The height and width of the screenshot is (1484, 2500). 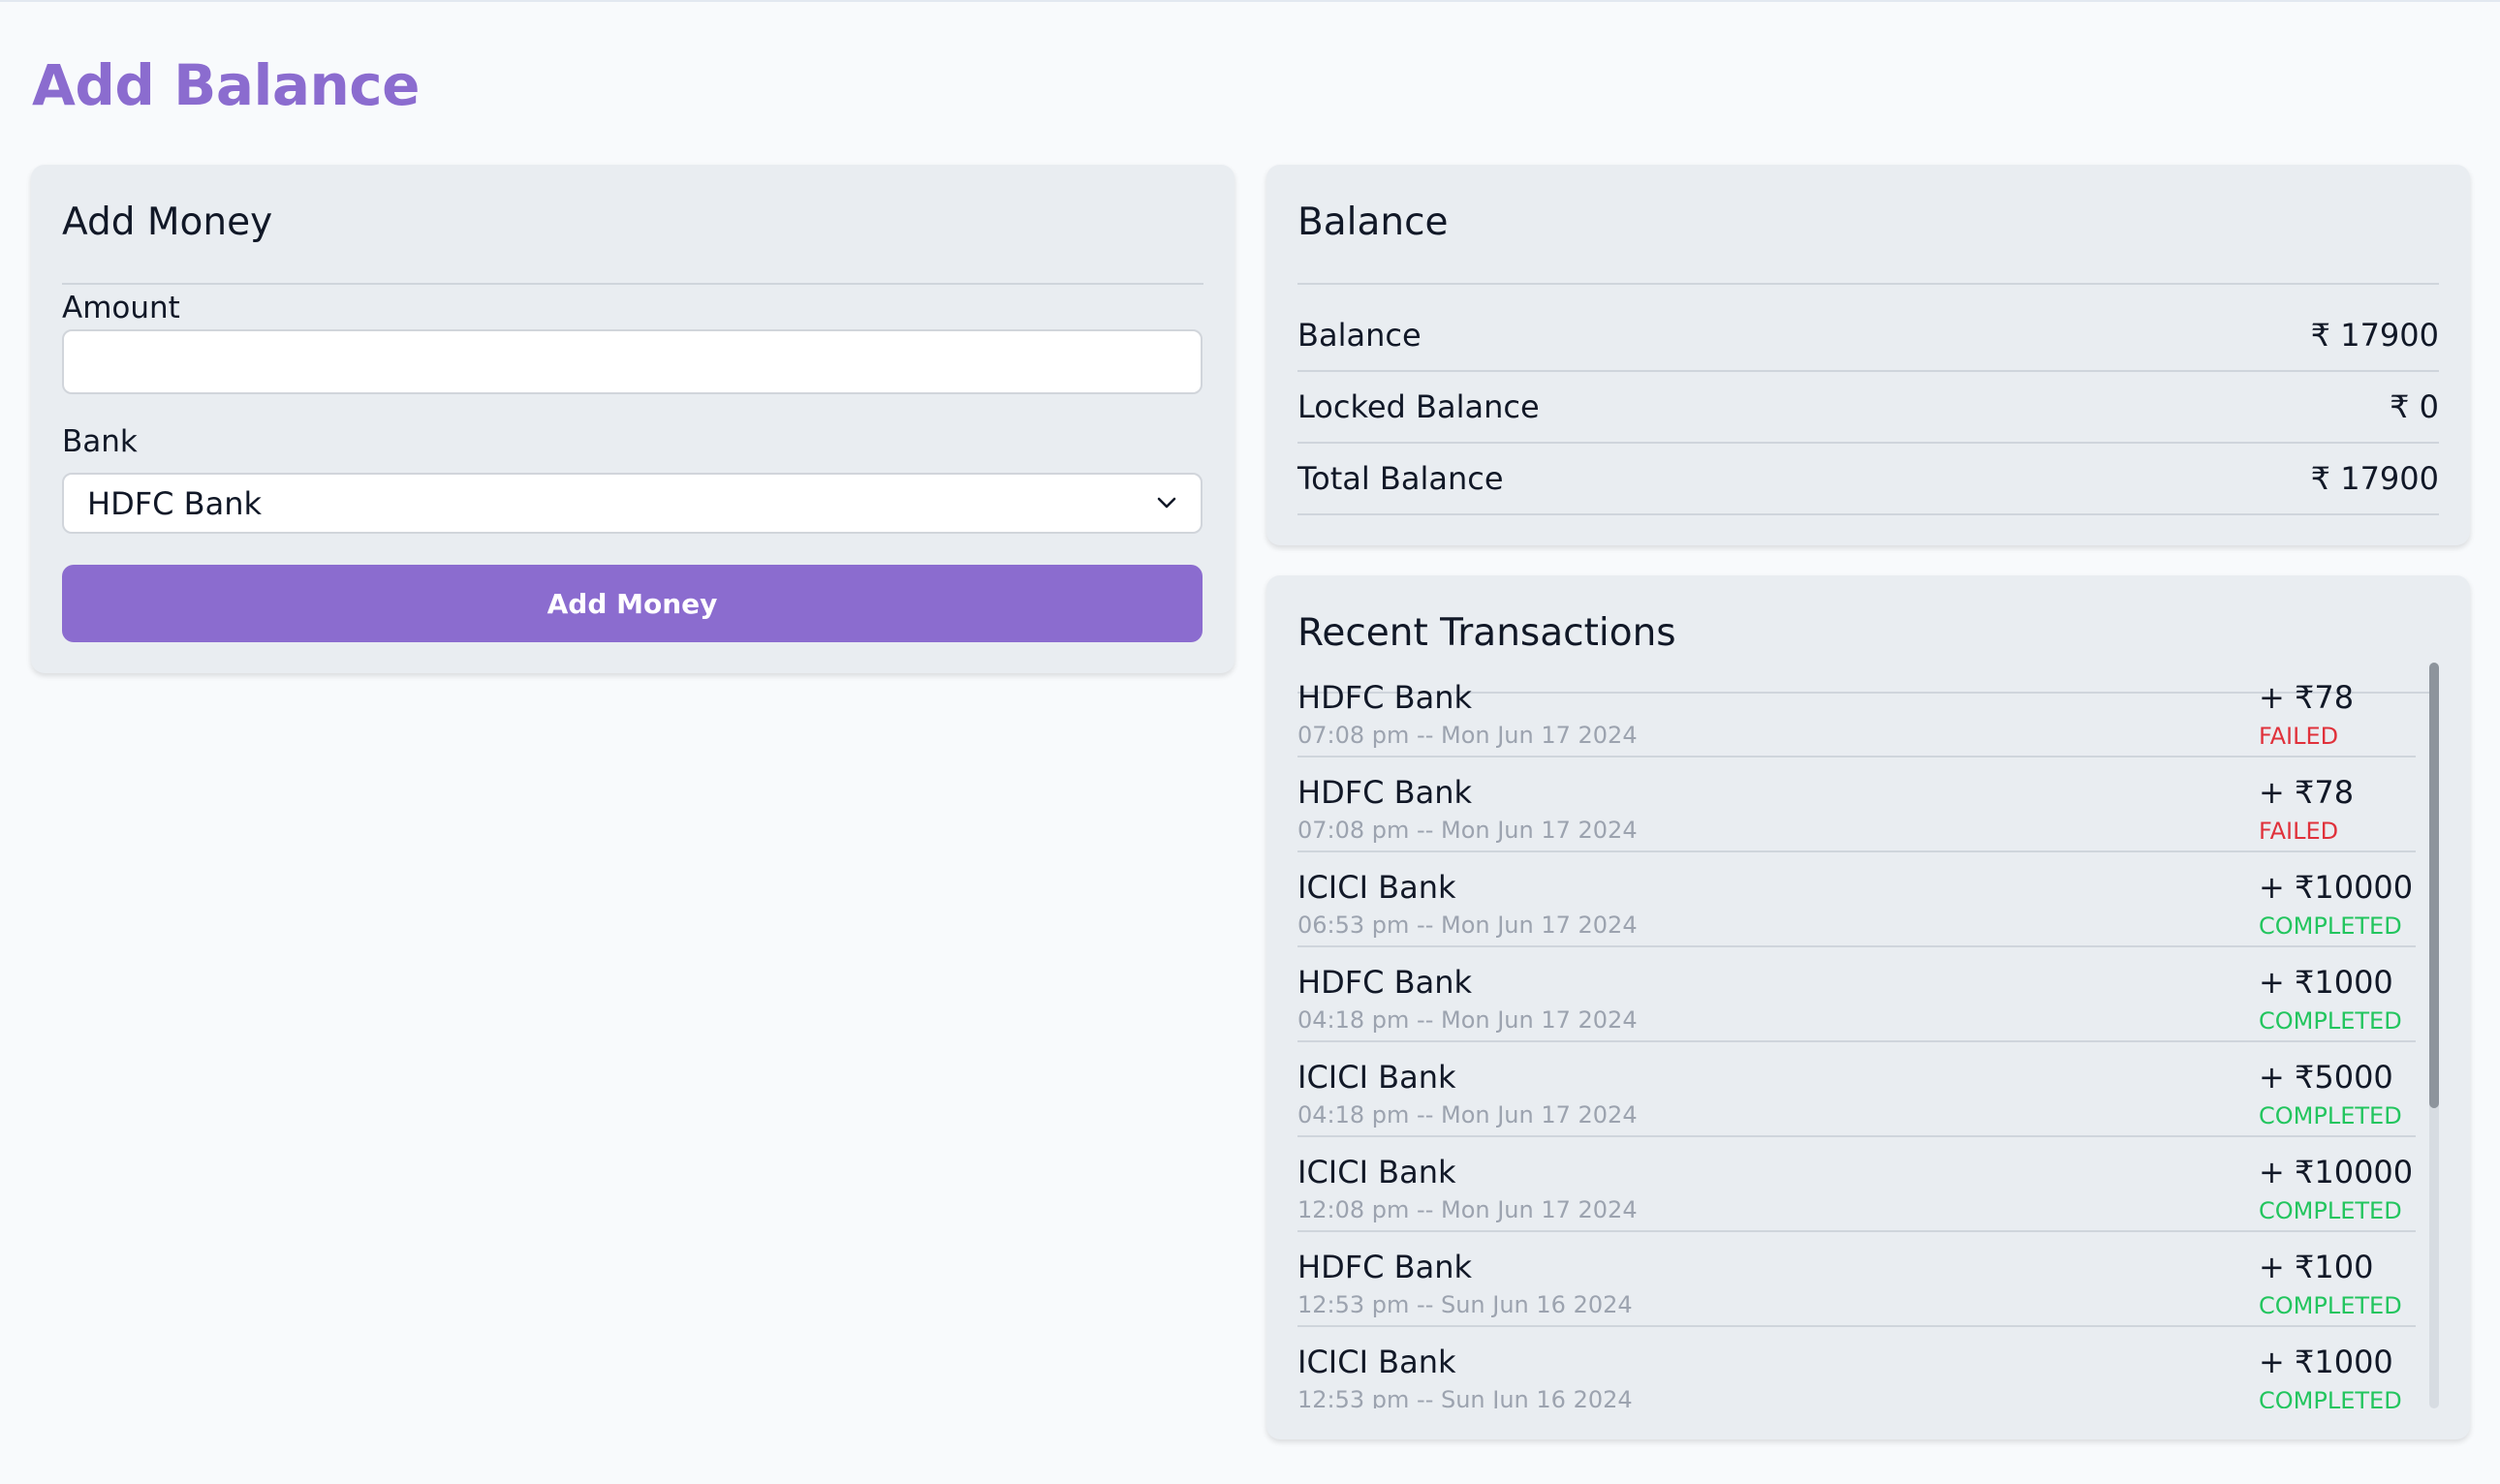 I want to click on locked-balance-label: Locked Balance, so click(x=1418, y=406).